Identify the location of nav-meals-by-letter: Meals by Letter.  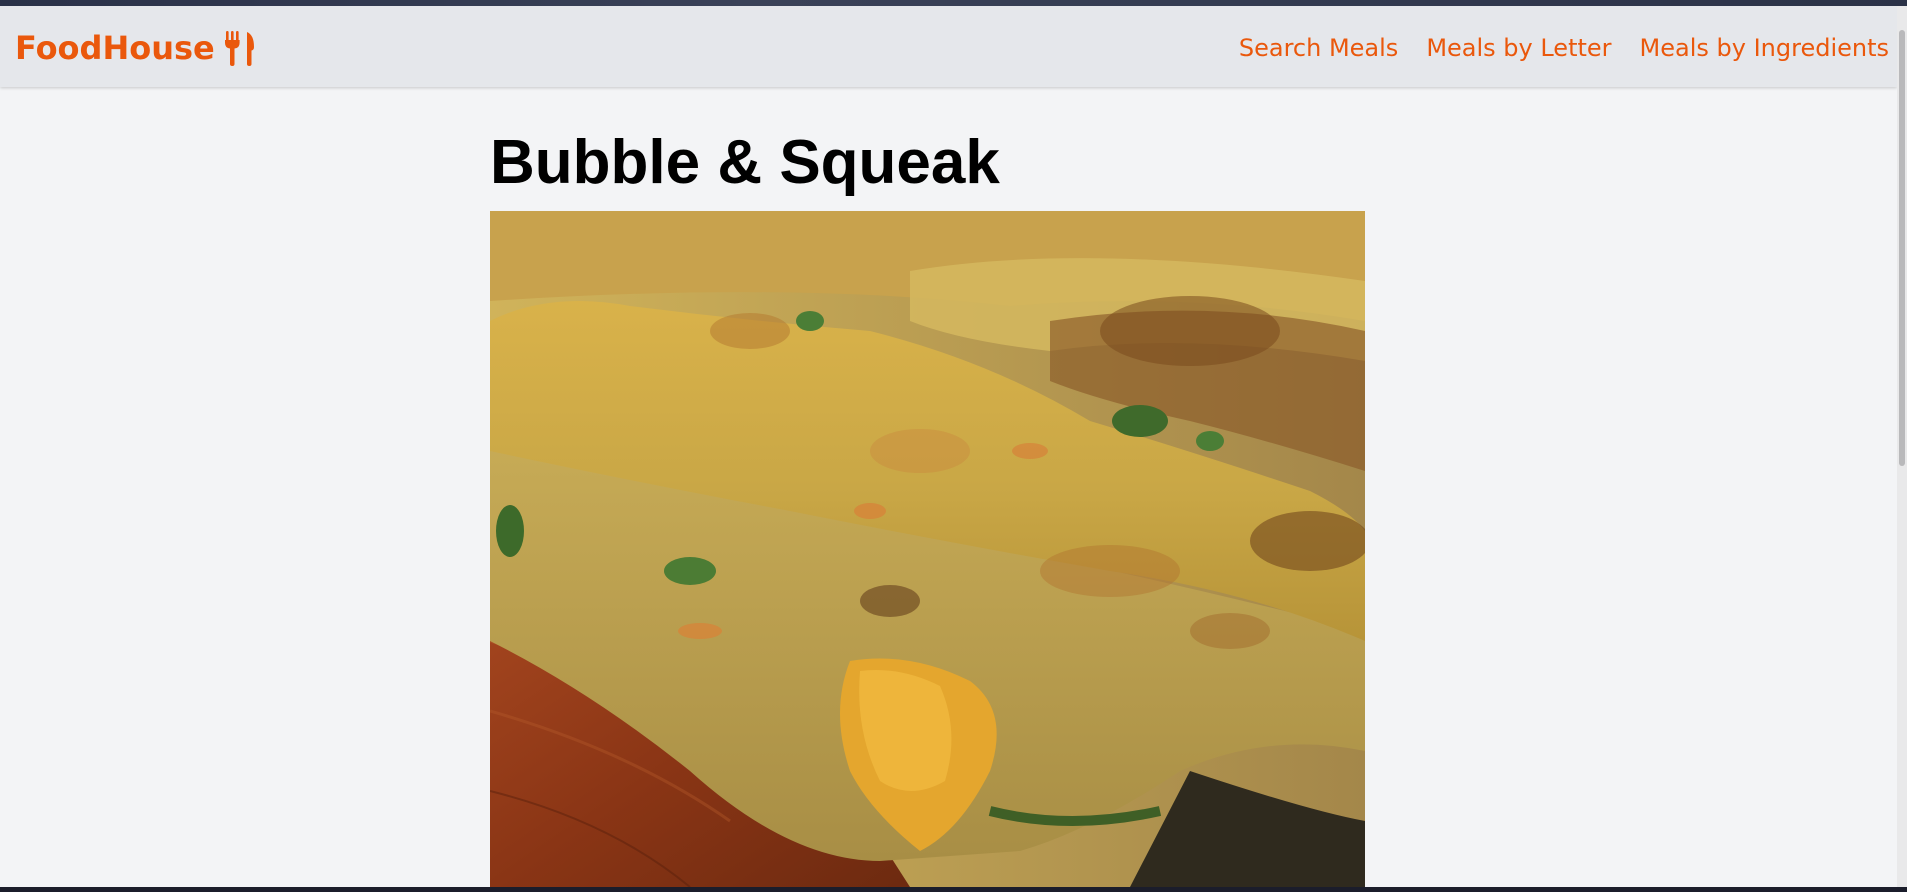
(1518, 48).